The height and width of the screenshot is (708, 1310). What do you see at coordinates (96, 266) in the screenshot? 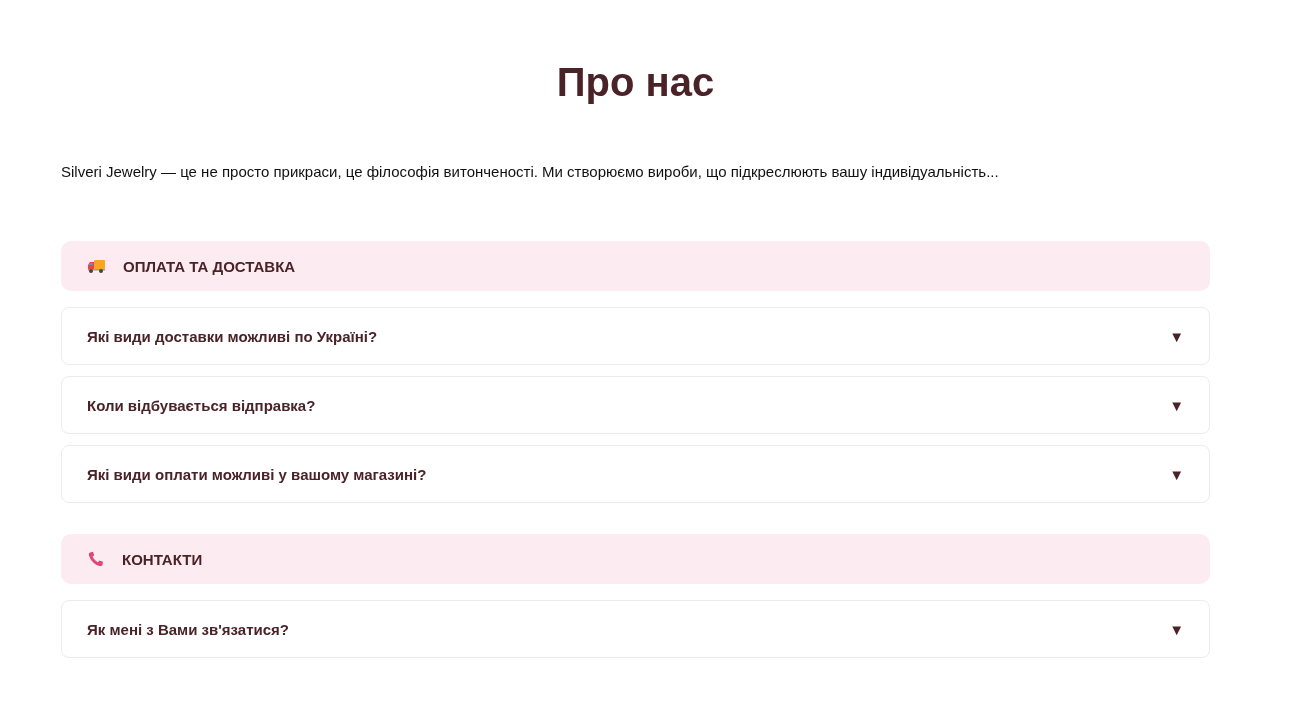
I see `truck-icon` at bounding box center [96, 266].